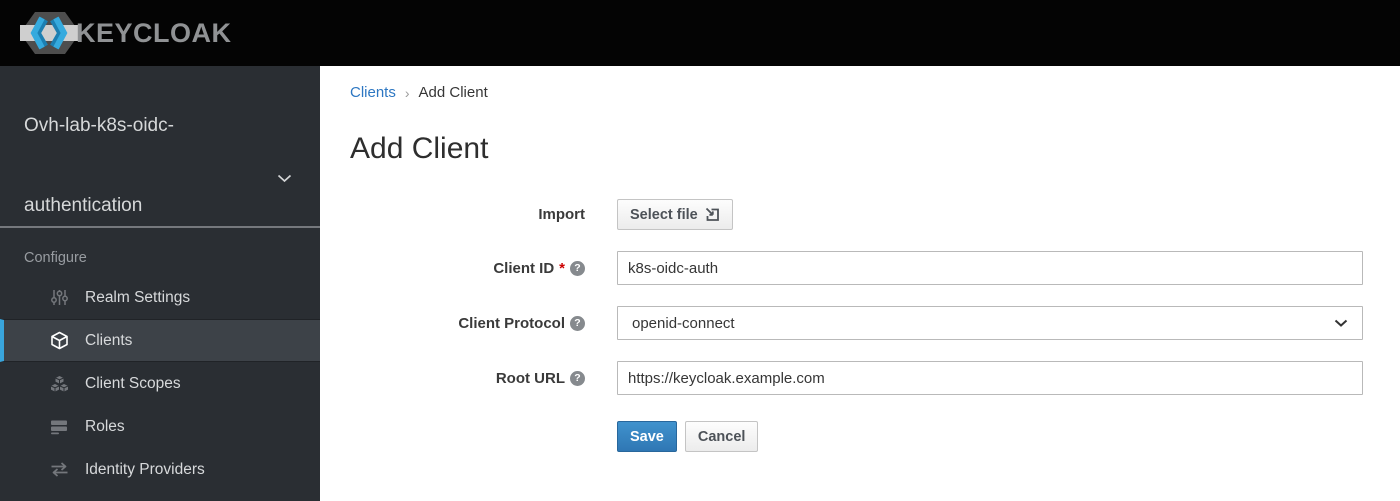 The image size is (1400, 501). What do you see at coordinates (664, 214) in the screenshot?
I see `select-file-label: Select file` at bounding box center [664, 214].